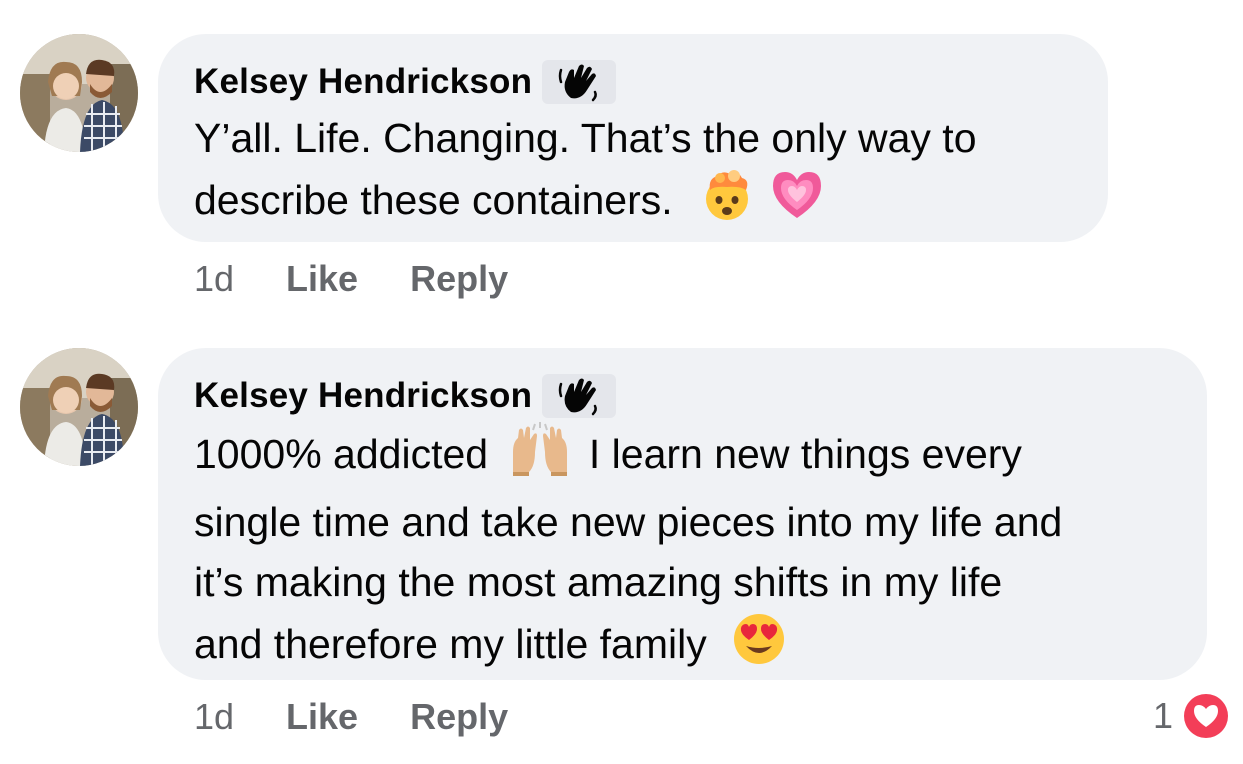 The height and width of the screenshot is (764, 1243). What do you see at coordinates (540, 457) in the screenshot?
I see `raising-hands-emoji` at bounding box center [540, 457].